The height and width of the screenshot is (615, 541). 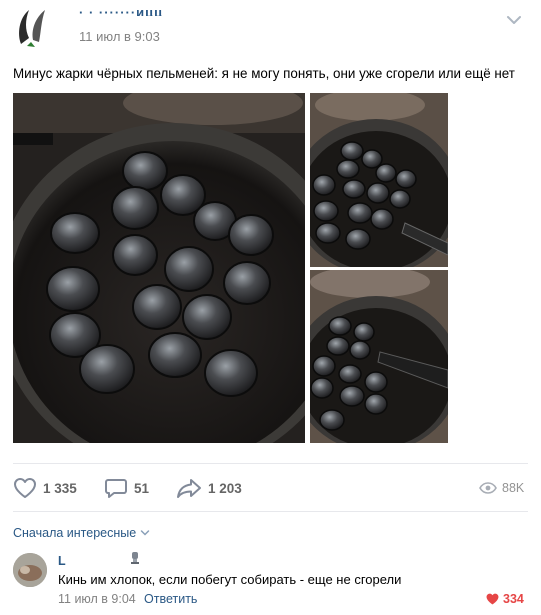 What do you see at coordinates (60, 488) in the screenshot?
I see `like-count: 1 335` at bounding box center [60, 488].